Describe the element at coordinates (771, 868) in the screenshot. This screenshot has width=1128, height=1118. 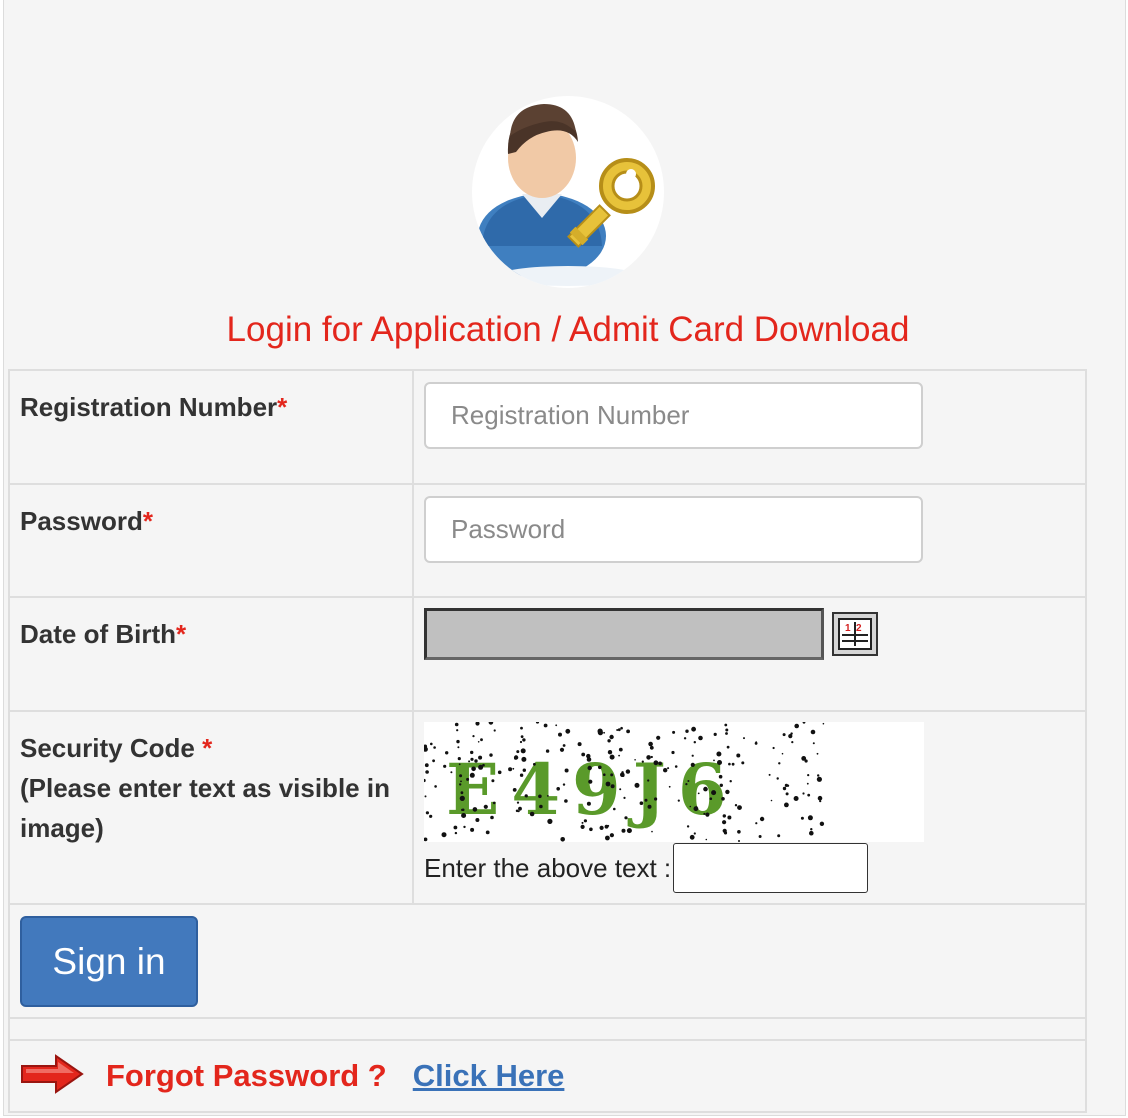
I see `captcha-input` at that location.